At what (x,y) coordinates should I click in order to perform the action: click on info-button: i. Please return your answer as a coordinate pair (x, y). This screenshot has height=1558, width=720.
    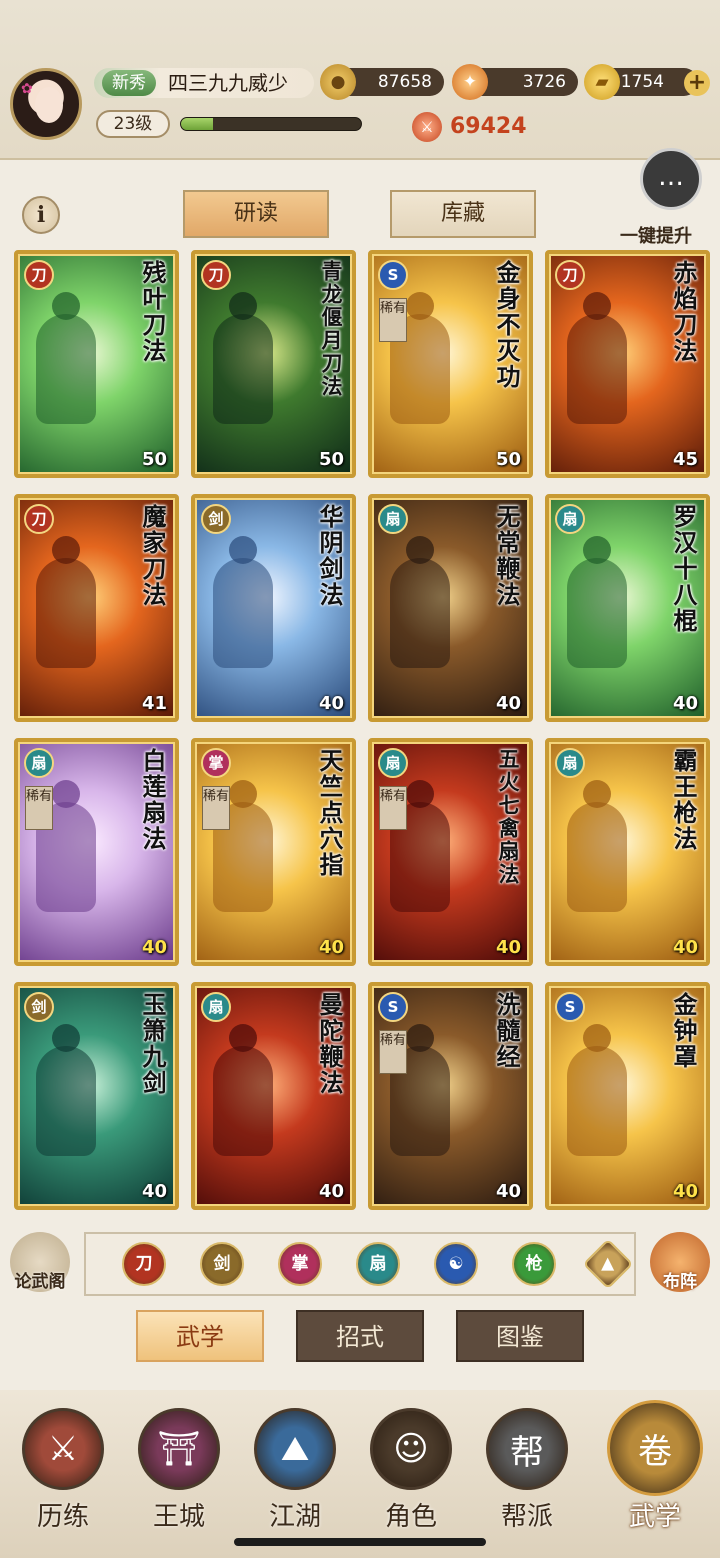
    Looking at the image, I should click on (41, 215).